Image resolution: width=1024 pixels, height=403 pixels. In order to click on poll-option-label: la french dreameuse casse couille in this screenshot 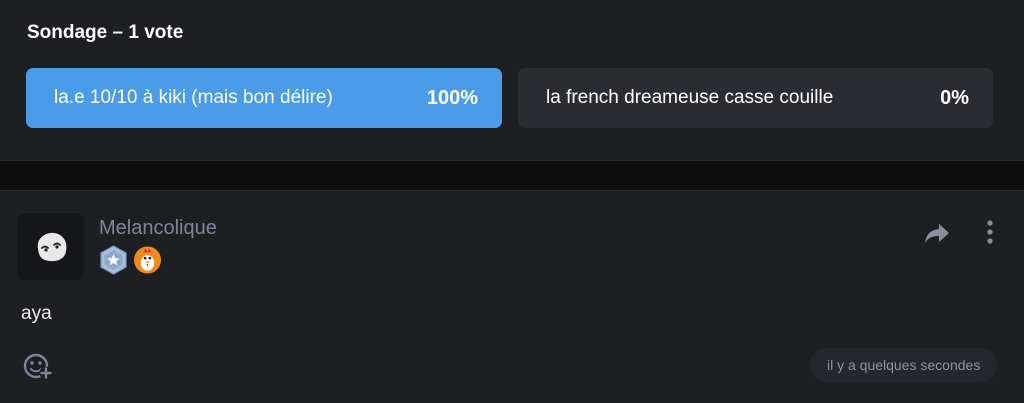, I will do `click(690, 97)`.